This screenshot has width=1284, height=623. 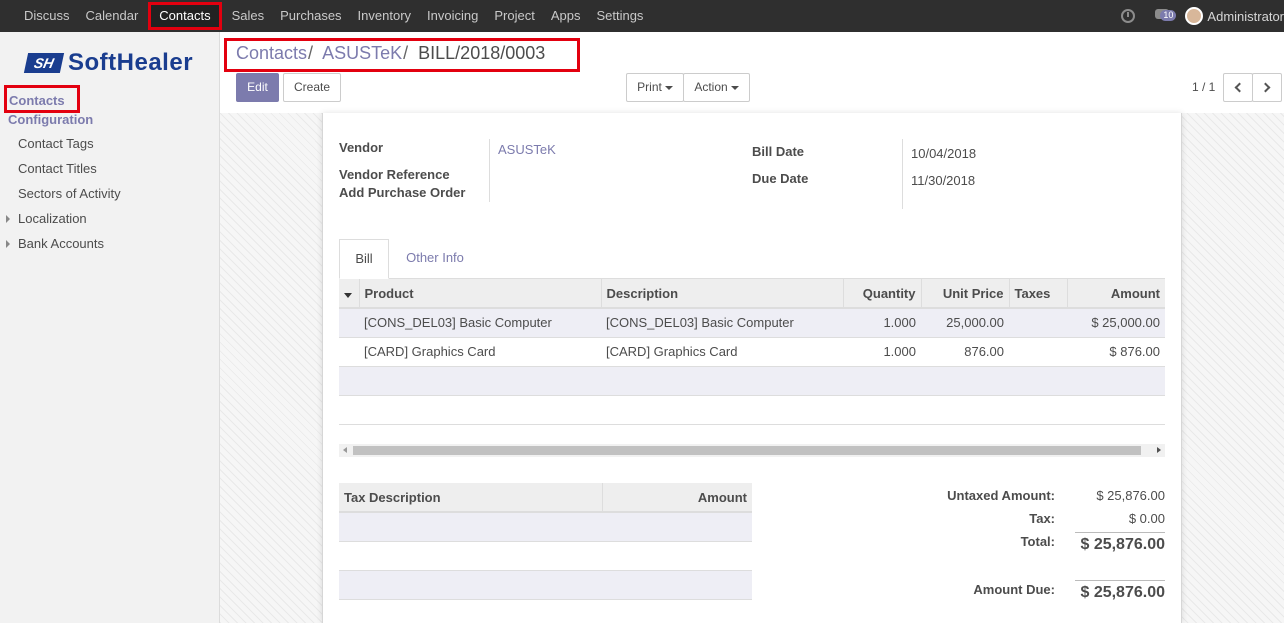 What do you see at coordinates (248, 16) in the screenshot?
I see `menu-sales: Sales` at bounding box center [248, 16].